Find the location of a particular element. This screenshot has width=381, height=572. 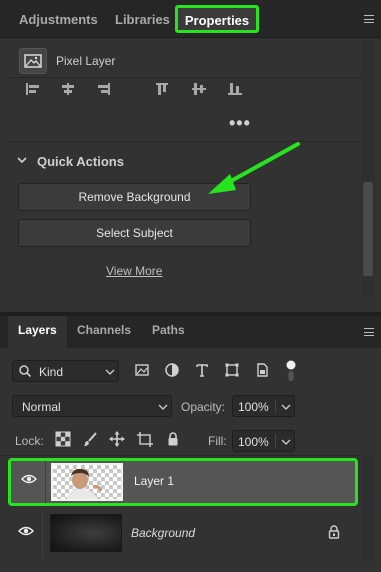

layer-name: Layer 1 is located at coordinates (154, 481).